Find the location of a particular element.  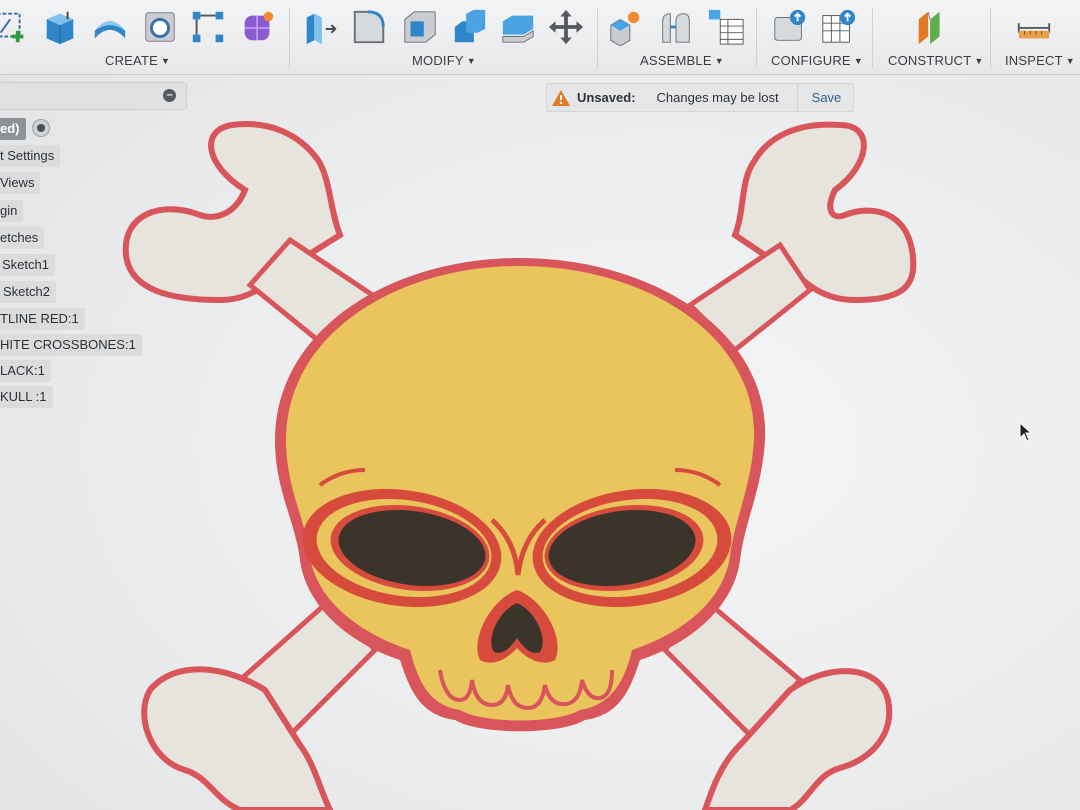

tree-item-label: t Settings is located at coordinates (27, 155).